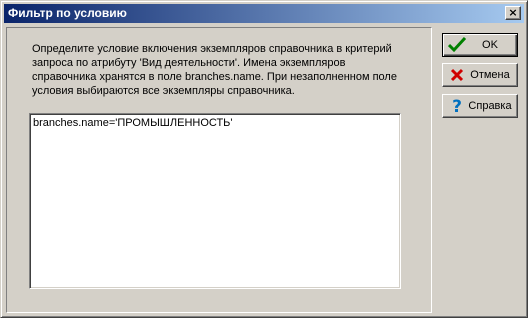 This screenshot has height=318, width=528. I want to click on question-icon: ?, so click(457, 106).